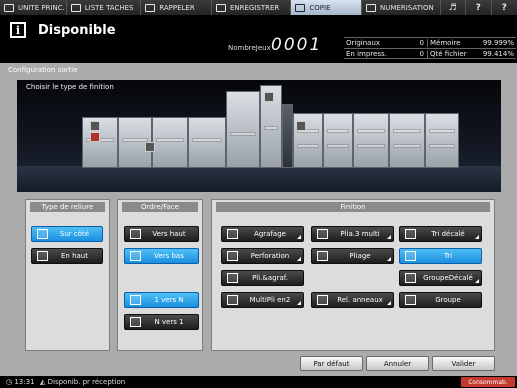  Describe the element at coordinates (232, 300) in the screenshot. I see `multi-fold-icon` at that location.